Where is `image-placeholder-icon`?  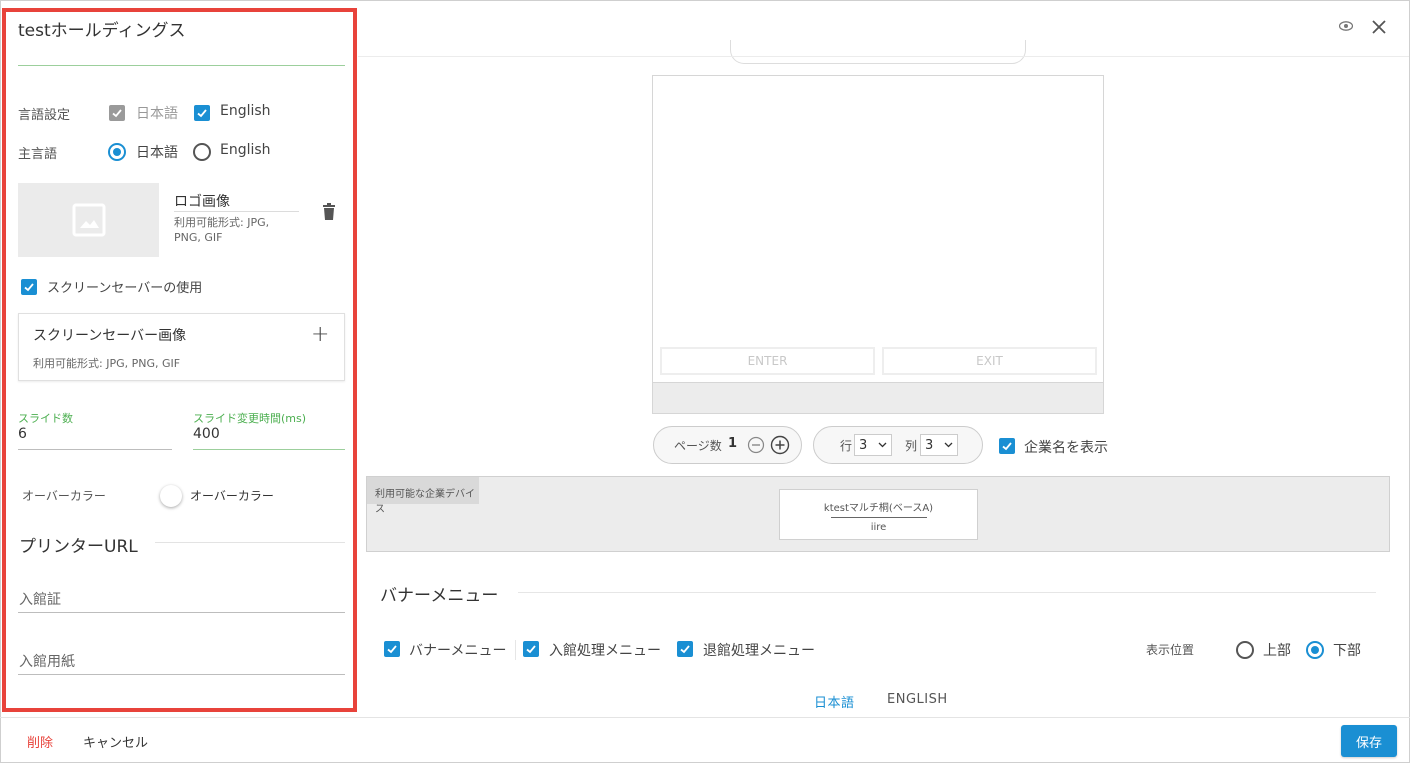
image-placeholder-icon is located at coordinates (88, 220).